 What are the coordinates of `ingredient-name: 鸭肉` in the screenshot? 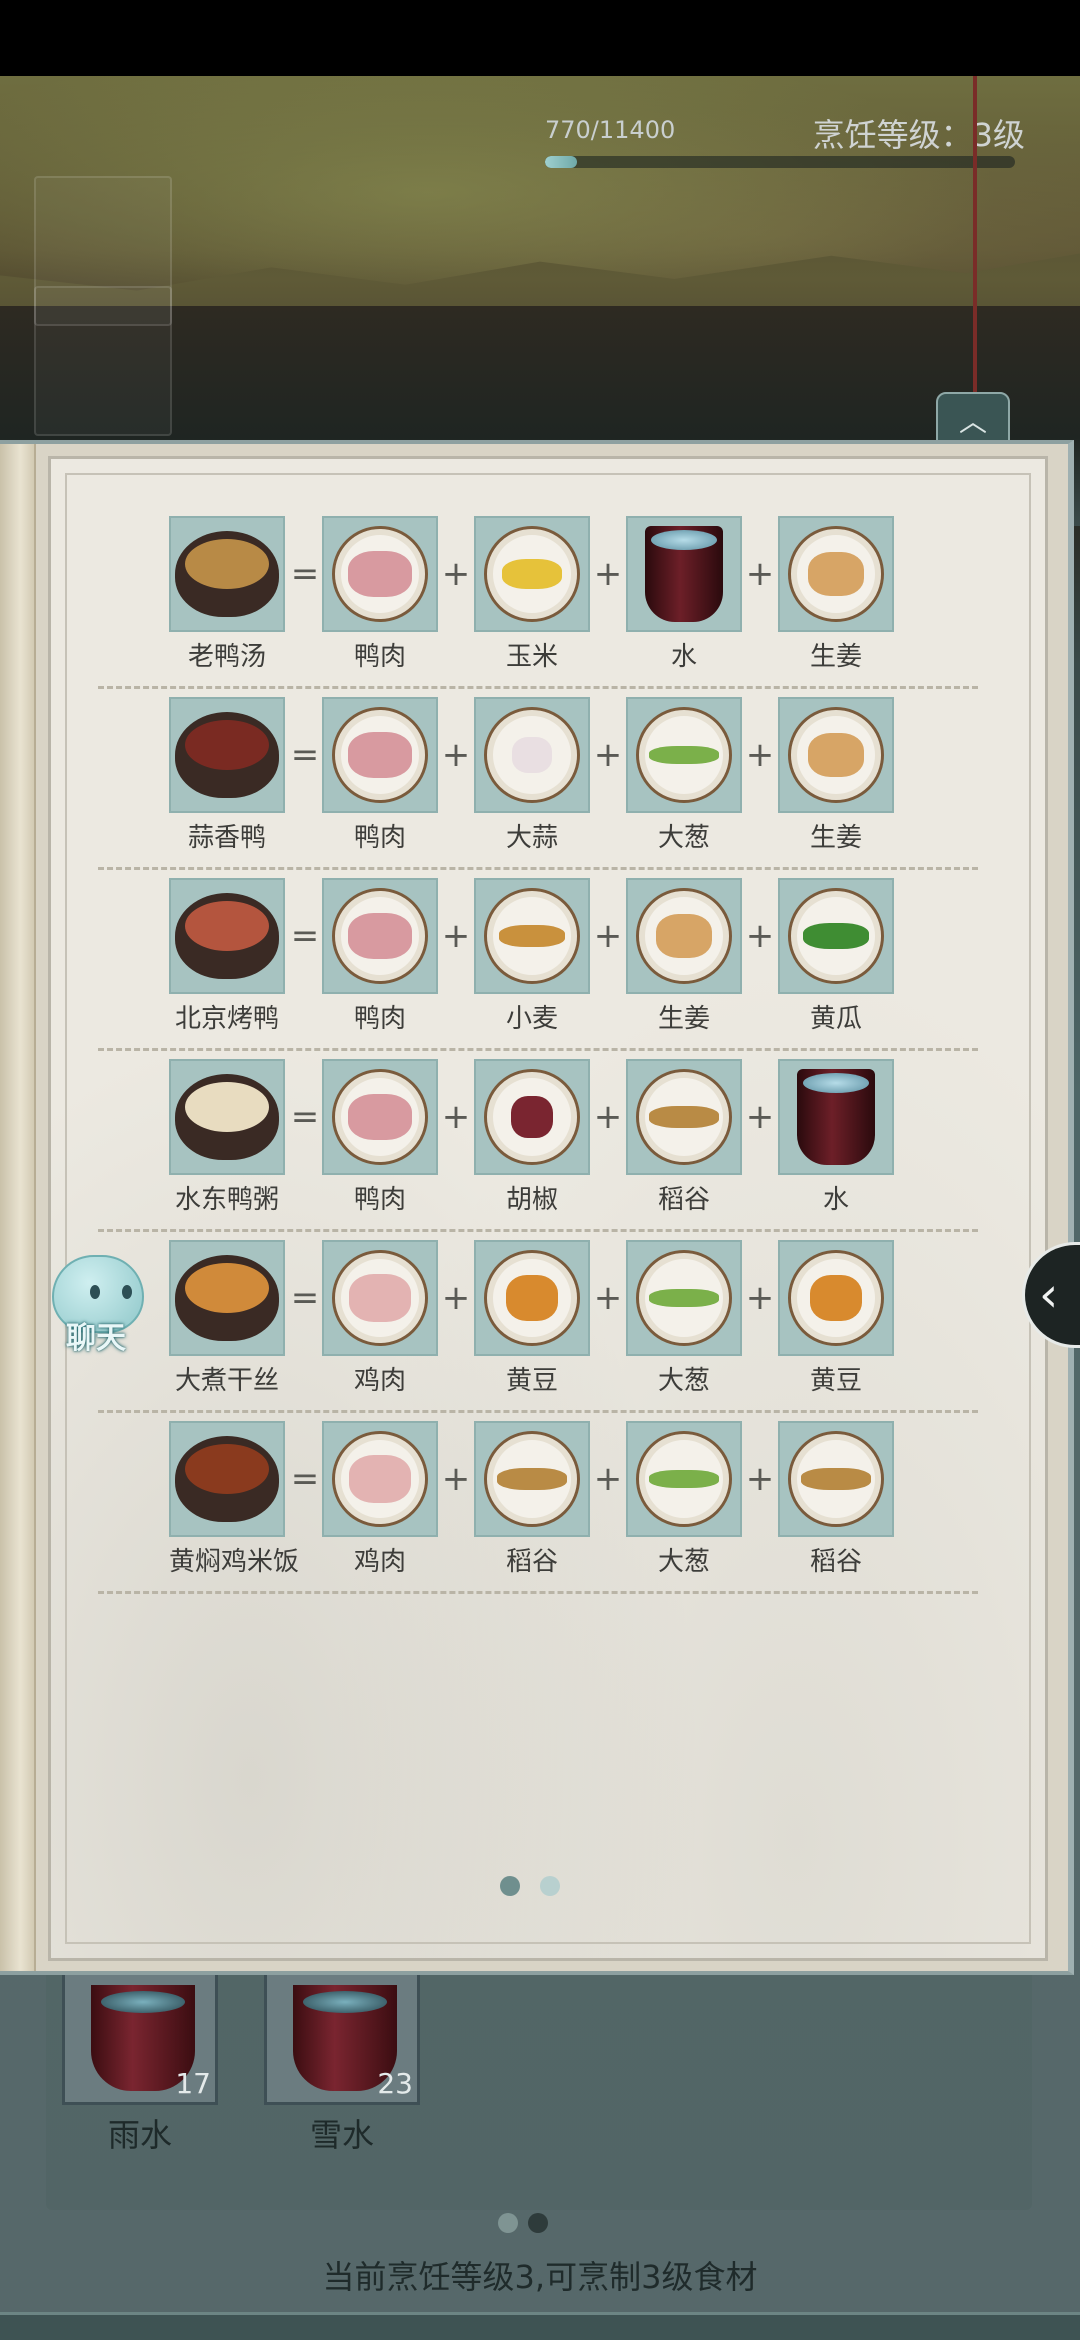 It's located at (379, 838).